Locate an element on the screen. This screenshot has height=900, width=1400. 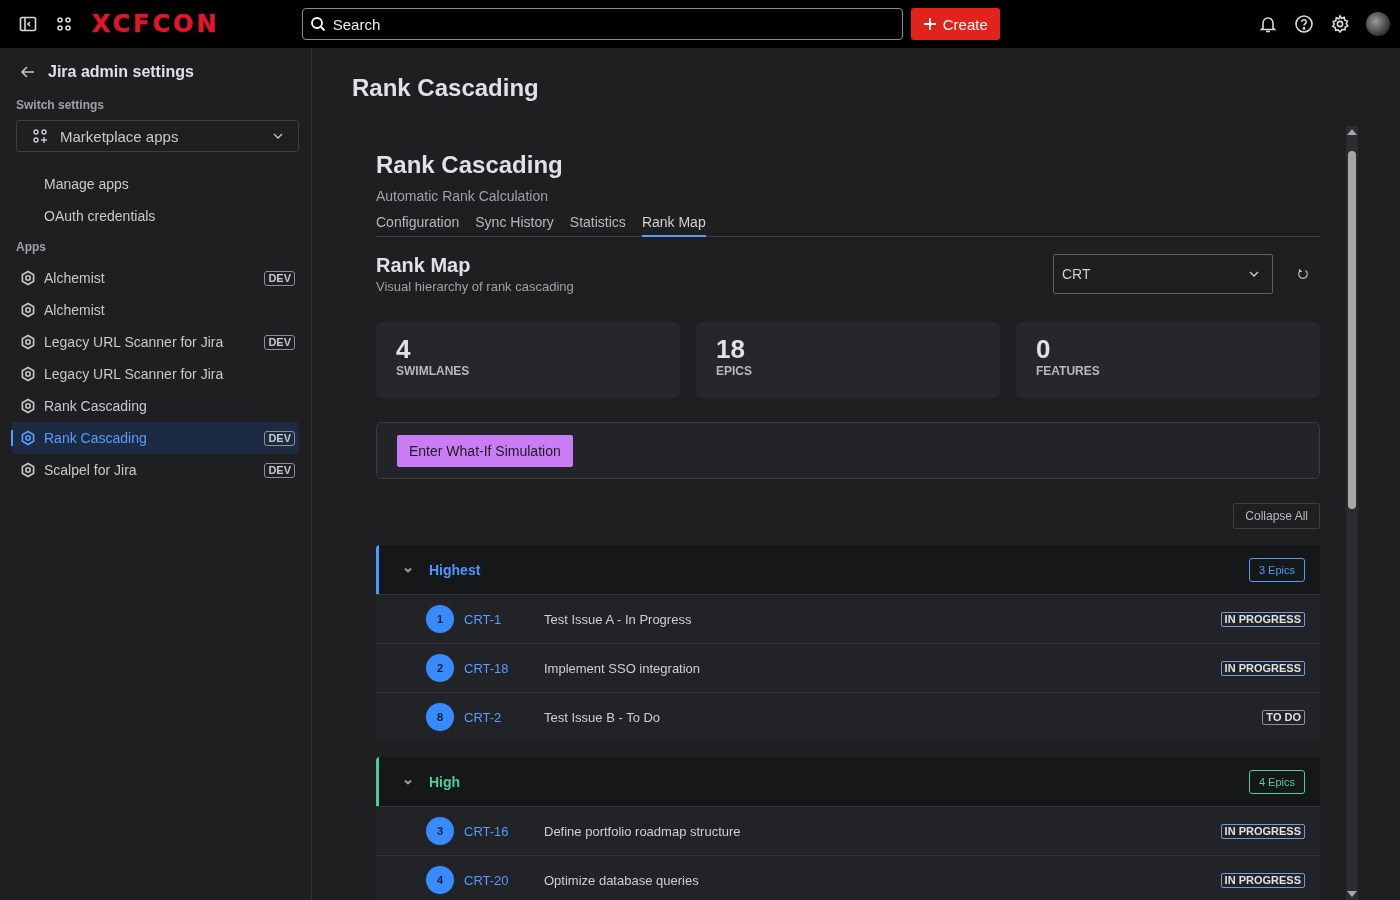
epic-count: 3 Epics is located at coordinates (1276, 569).